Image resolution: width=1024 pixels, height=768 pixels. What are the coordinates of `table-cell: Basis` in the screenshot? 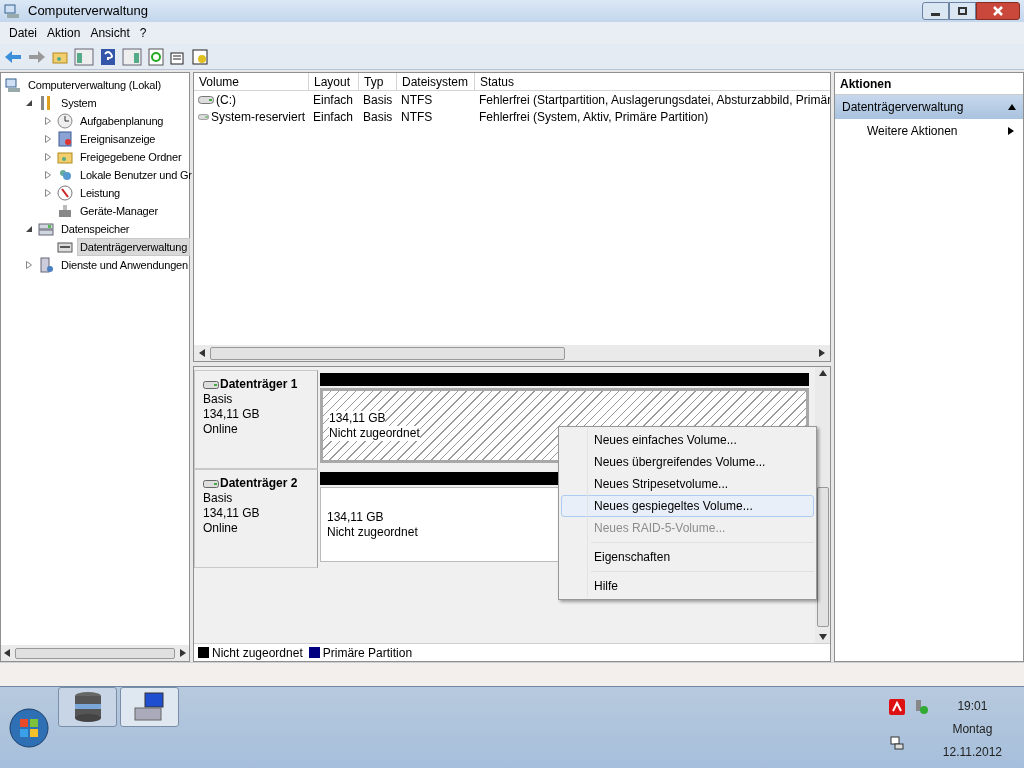 It's located at (378, 100).